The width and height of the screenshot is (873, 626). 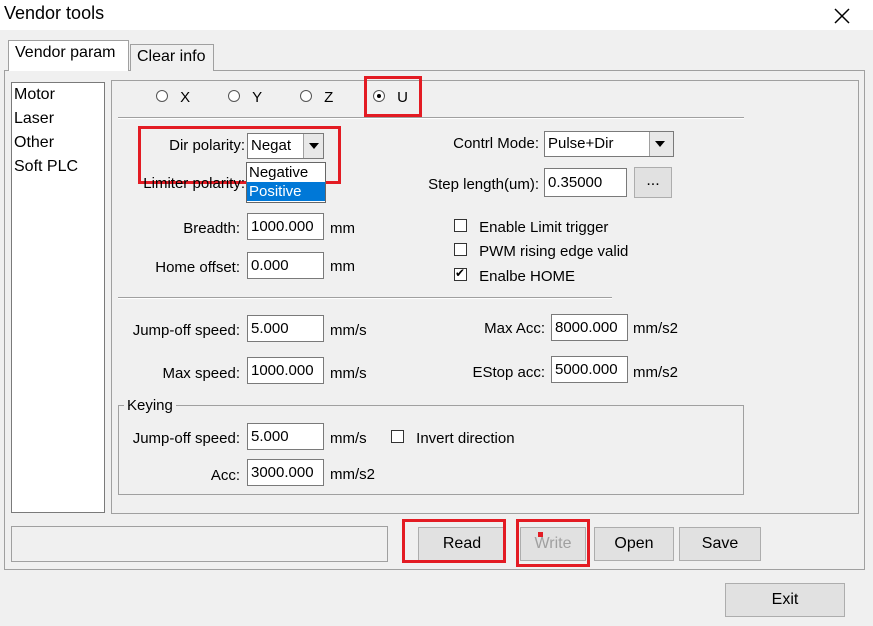 What do you see at coordinates (720, 544) in the screenshot?
I see `save-button: Save` at bounding box center [720, 544].